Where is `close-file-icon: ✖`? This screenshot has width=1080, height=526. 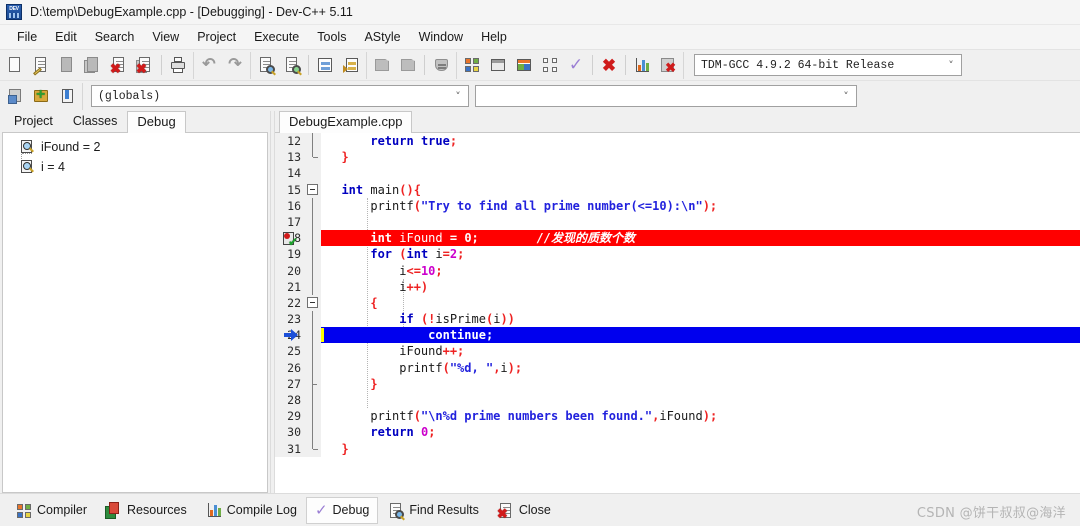 close-file-icon: ✖ is located at coordinates (119, 65).